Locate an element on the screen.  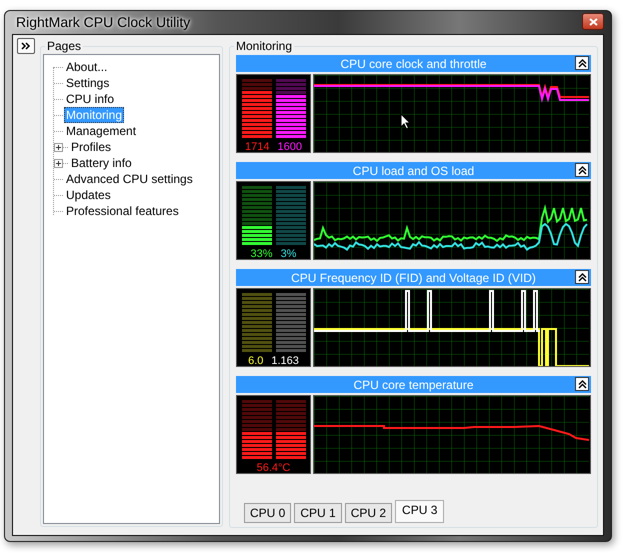
meter-reading: 1.163 is located at coordinates (285, 361).